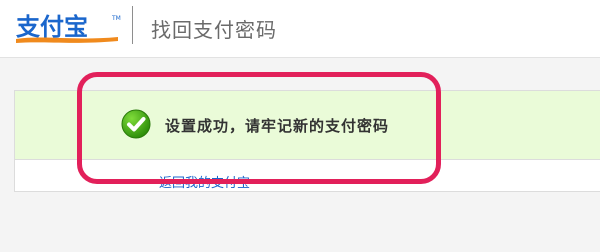 The image size is (600, 252). I want to click on check-circle-icon, so click(136, 124).